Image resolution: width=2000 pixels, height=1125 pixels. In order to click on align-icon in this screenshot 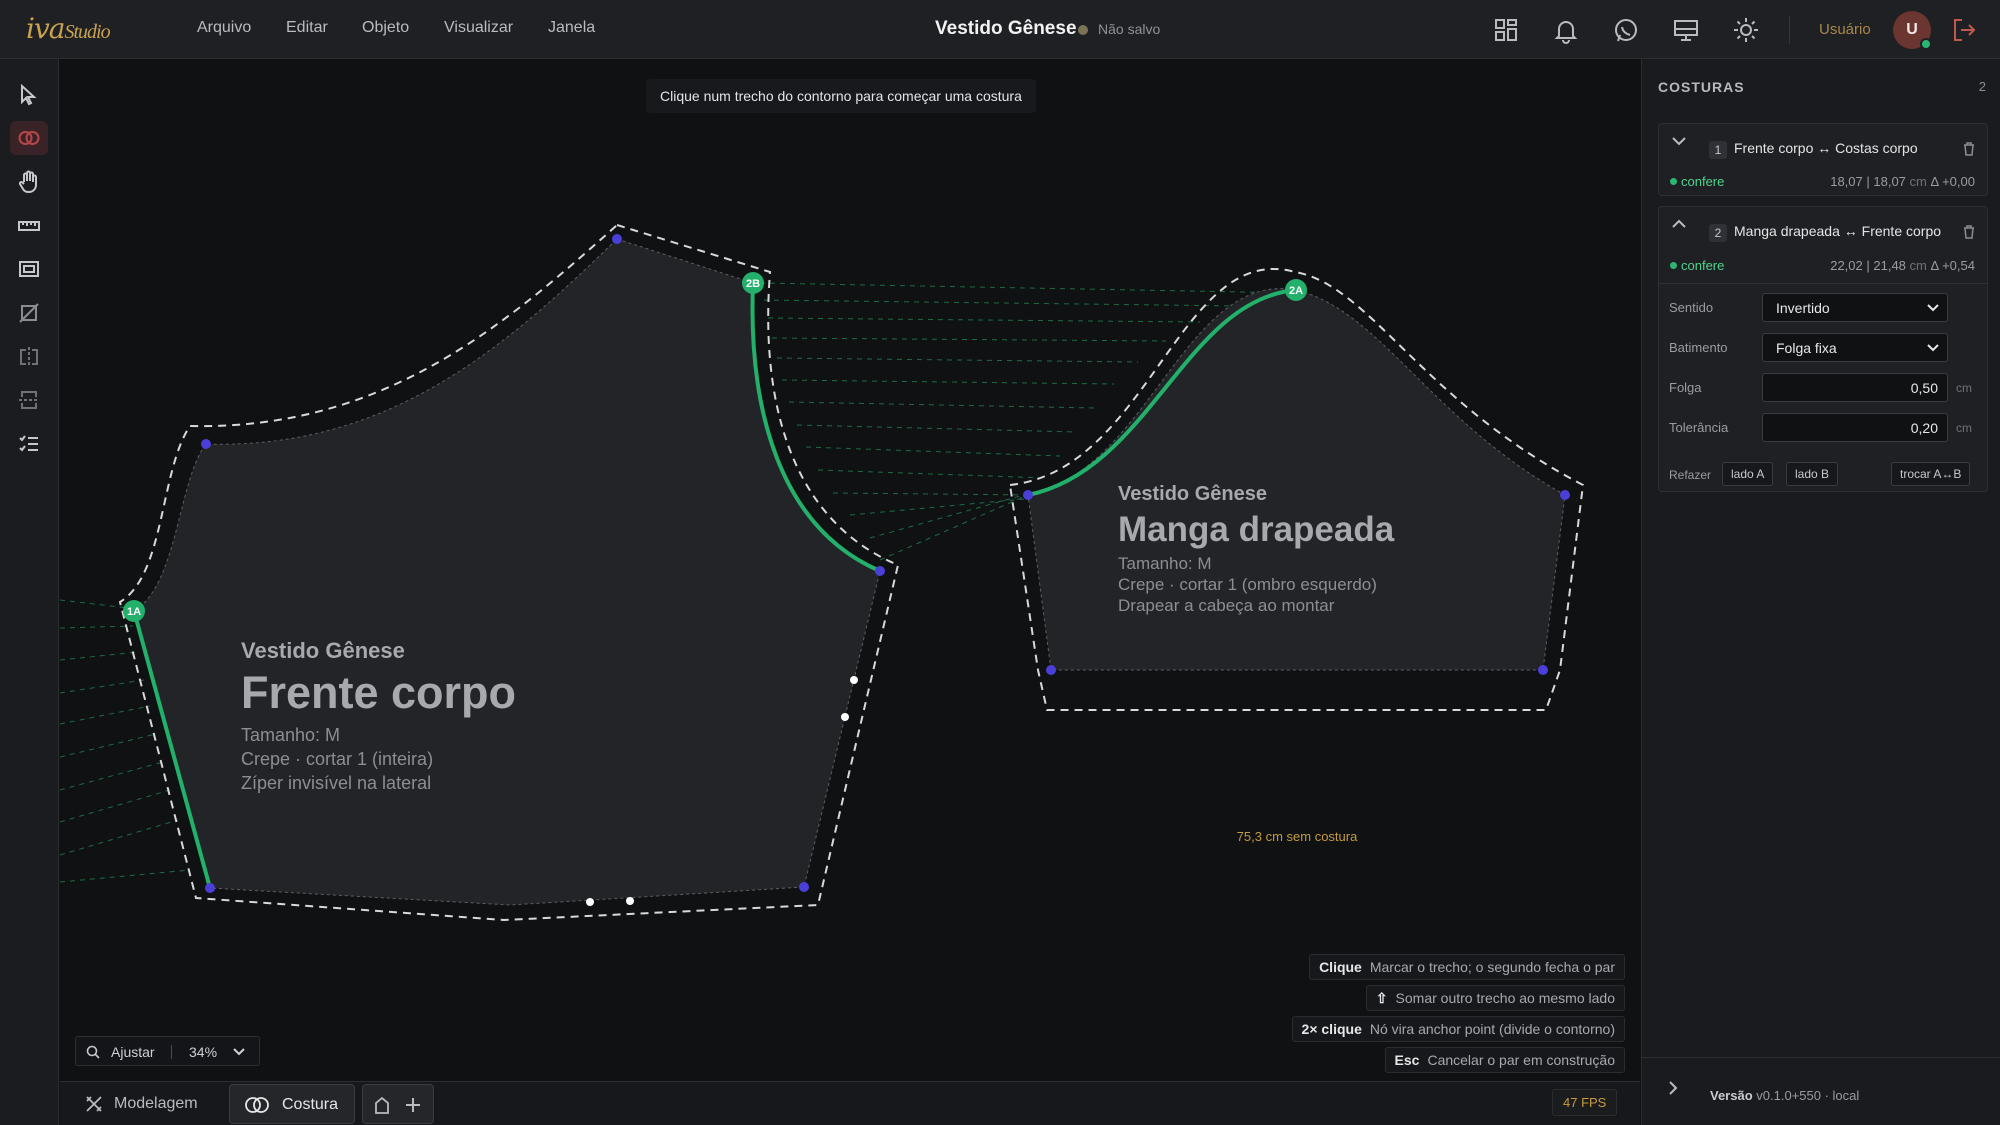, I will do `click(29, 400)`.